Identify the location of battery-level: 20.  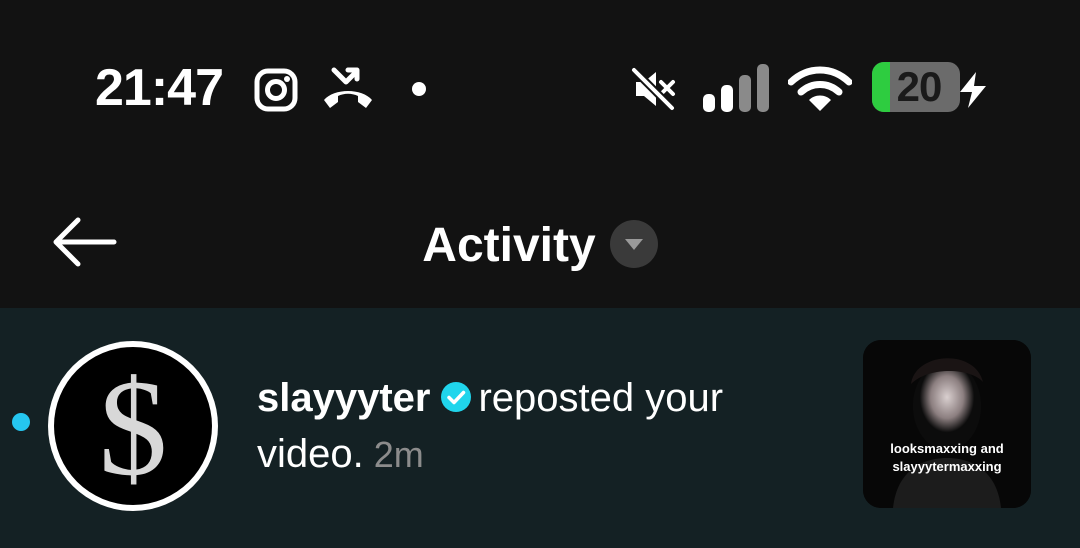
(919, 86).